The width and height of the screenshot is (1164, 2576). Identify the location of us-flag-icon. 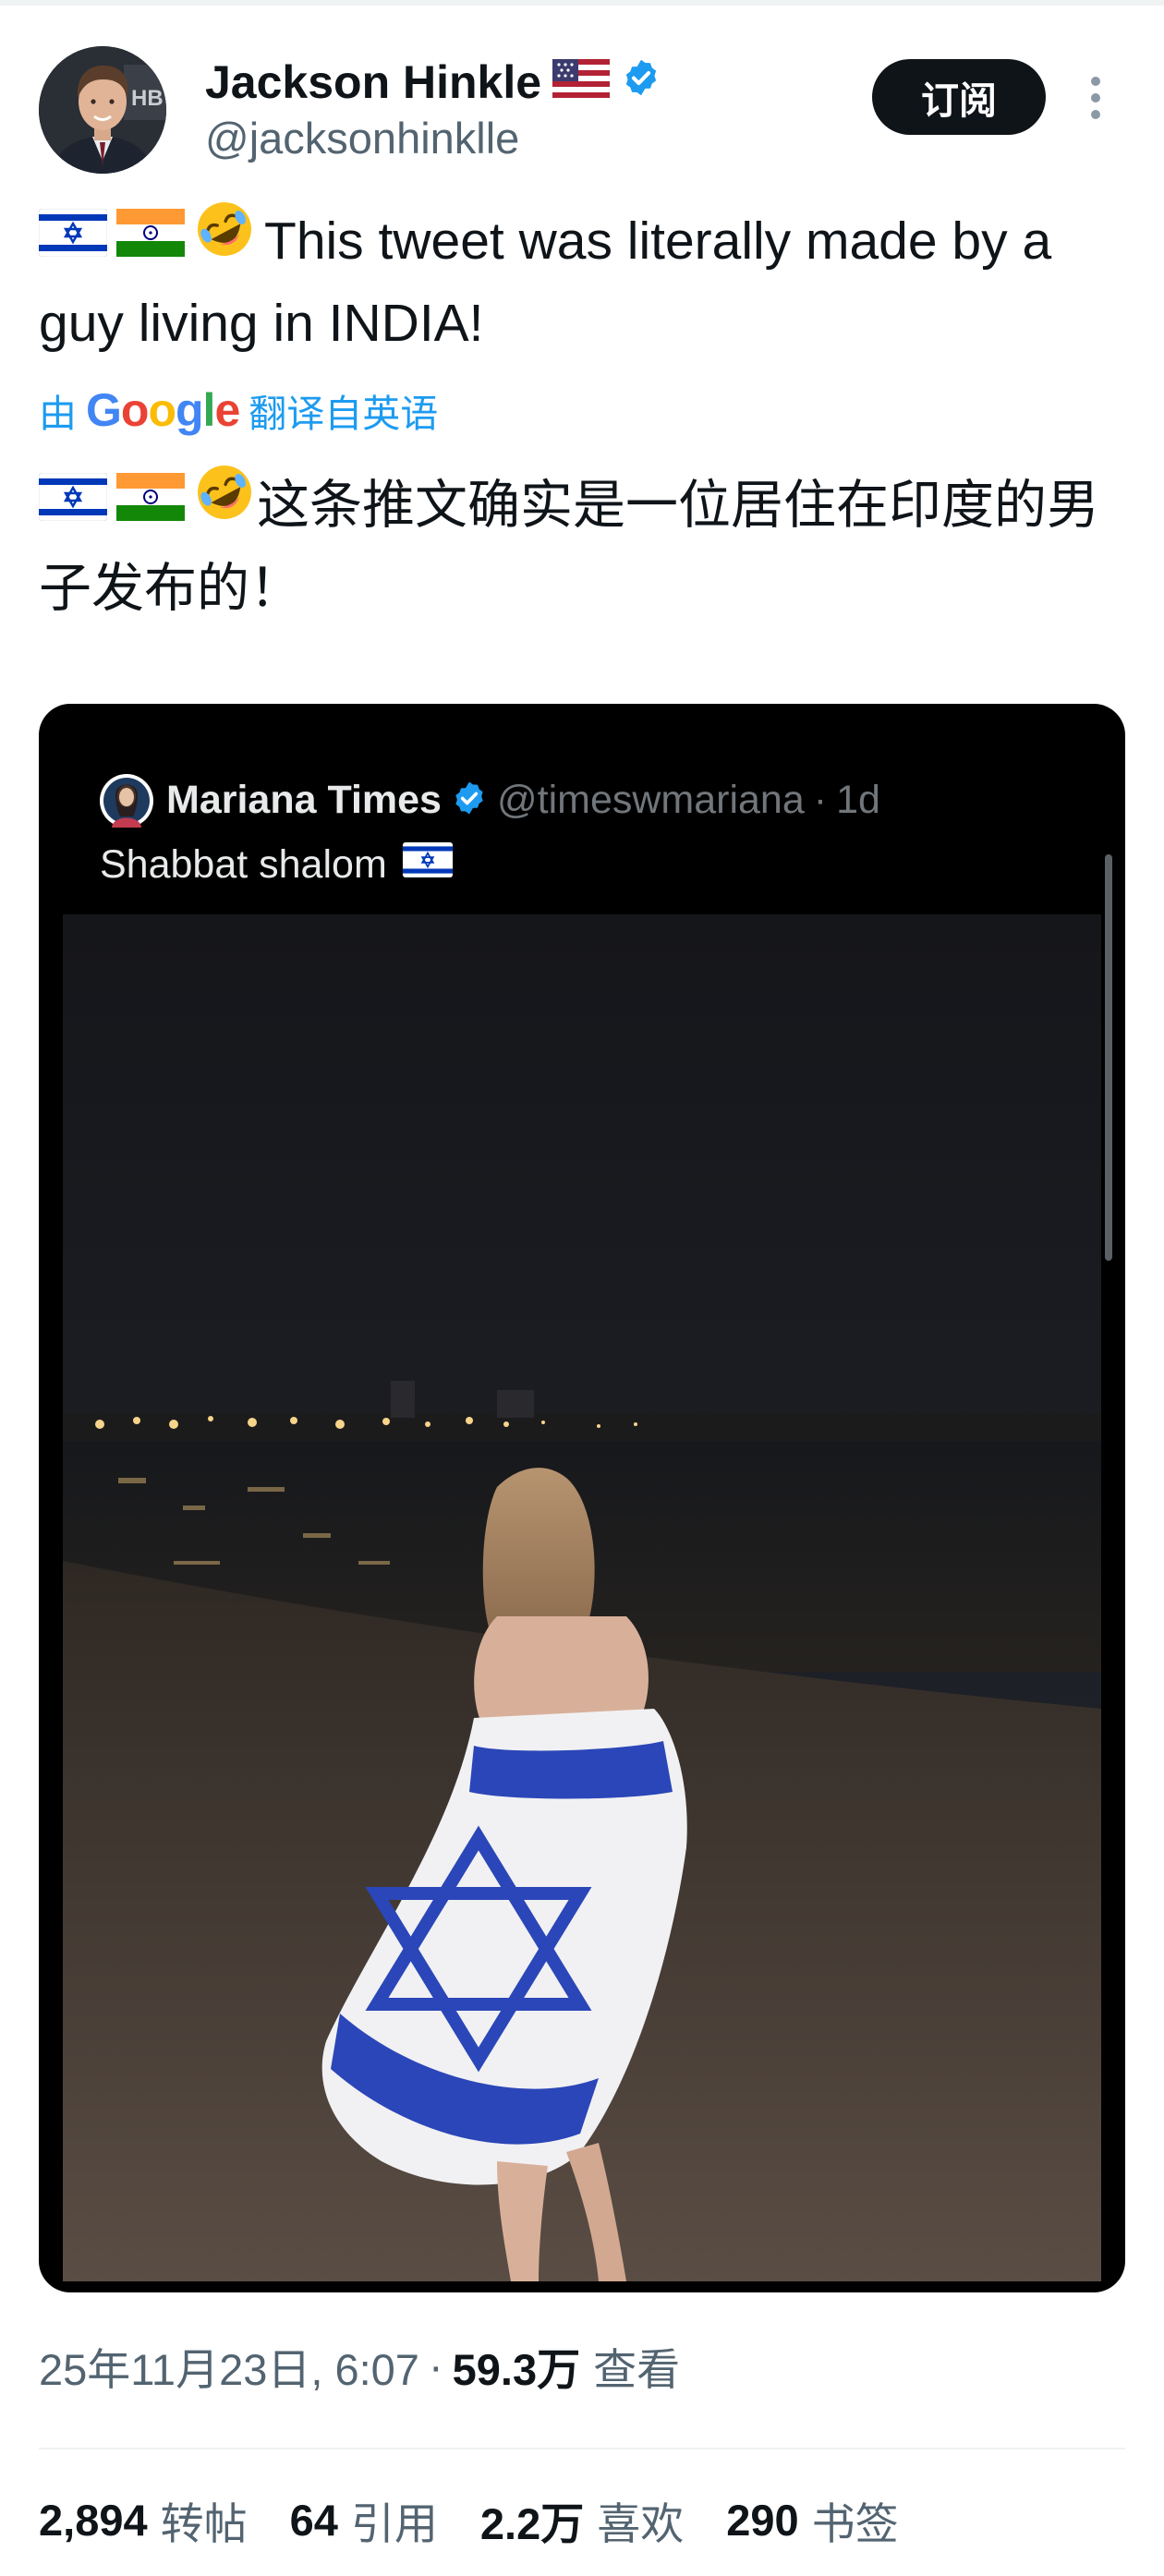
(581, 82).